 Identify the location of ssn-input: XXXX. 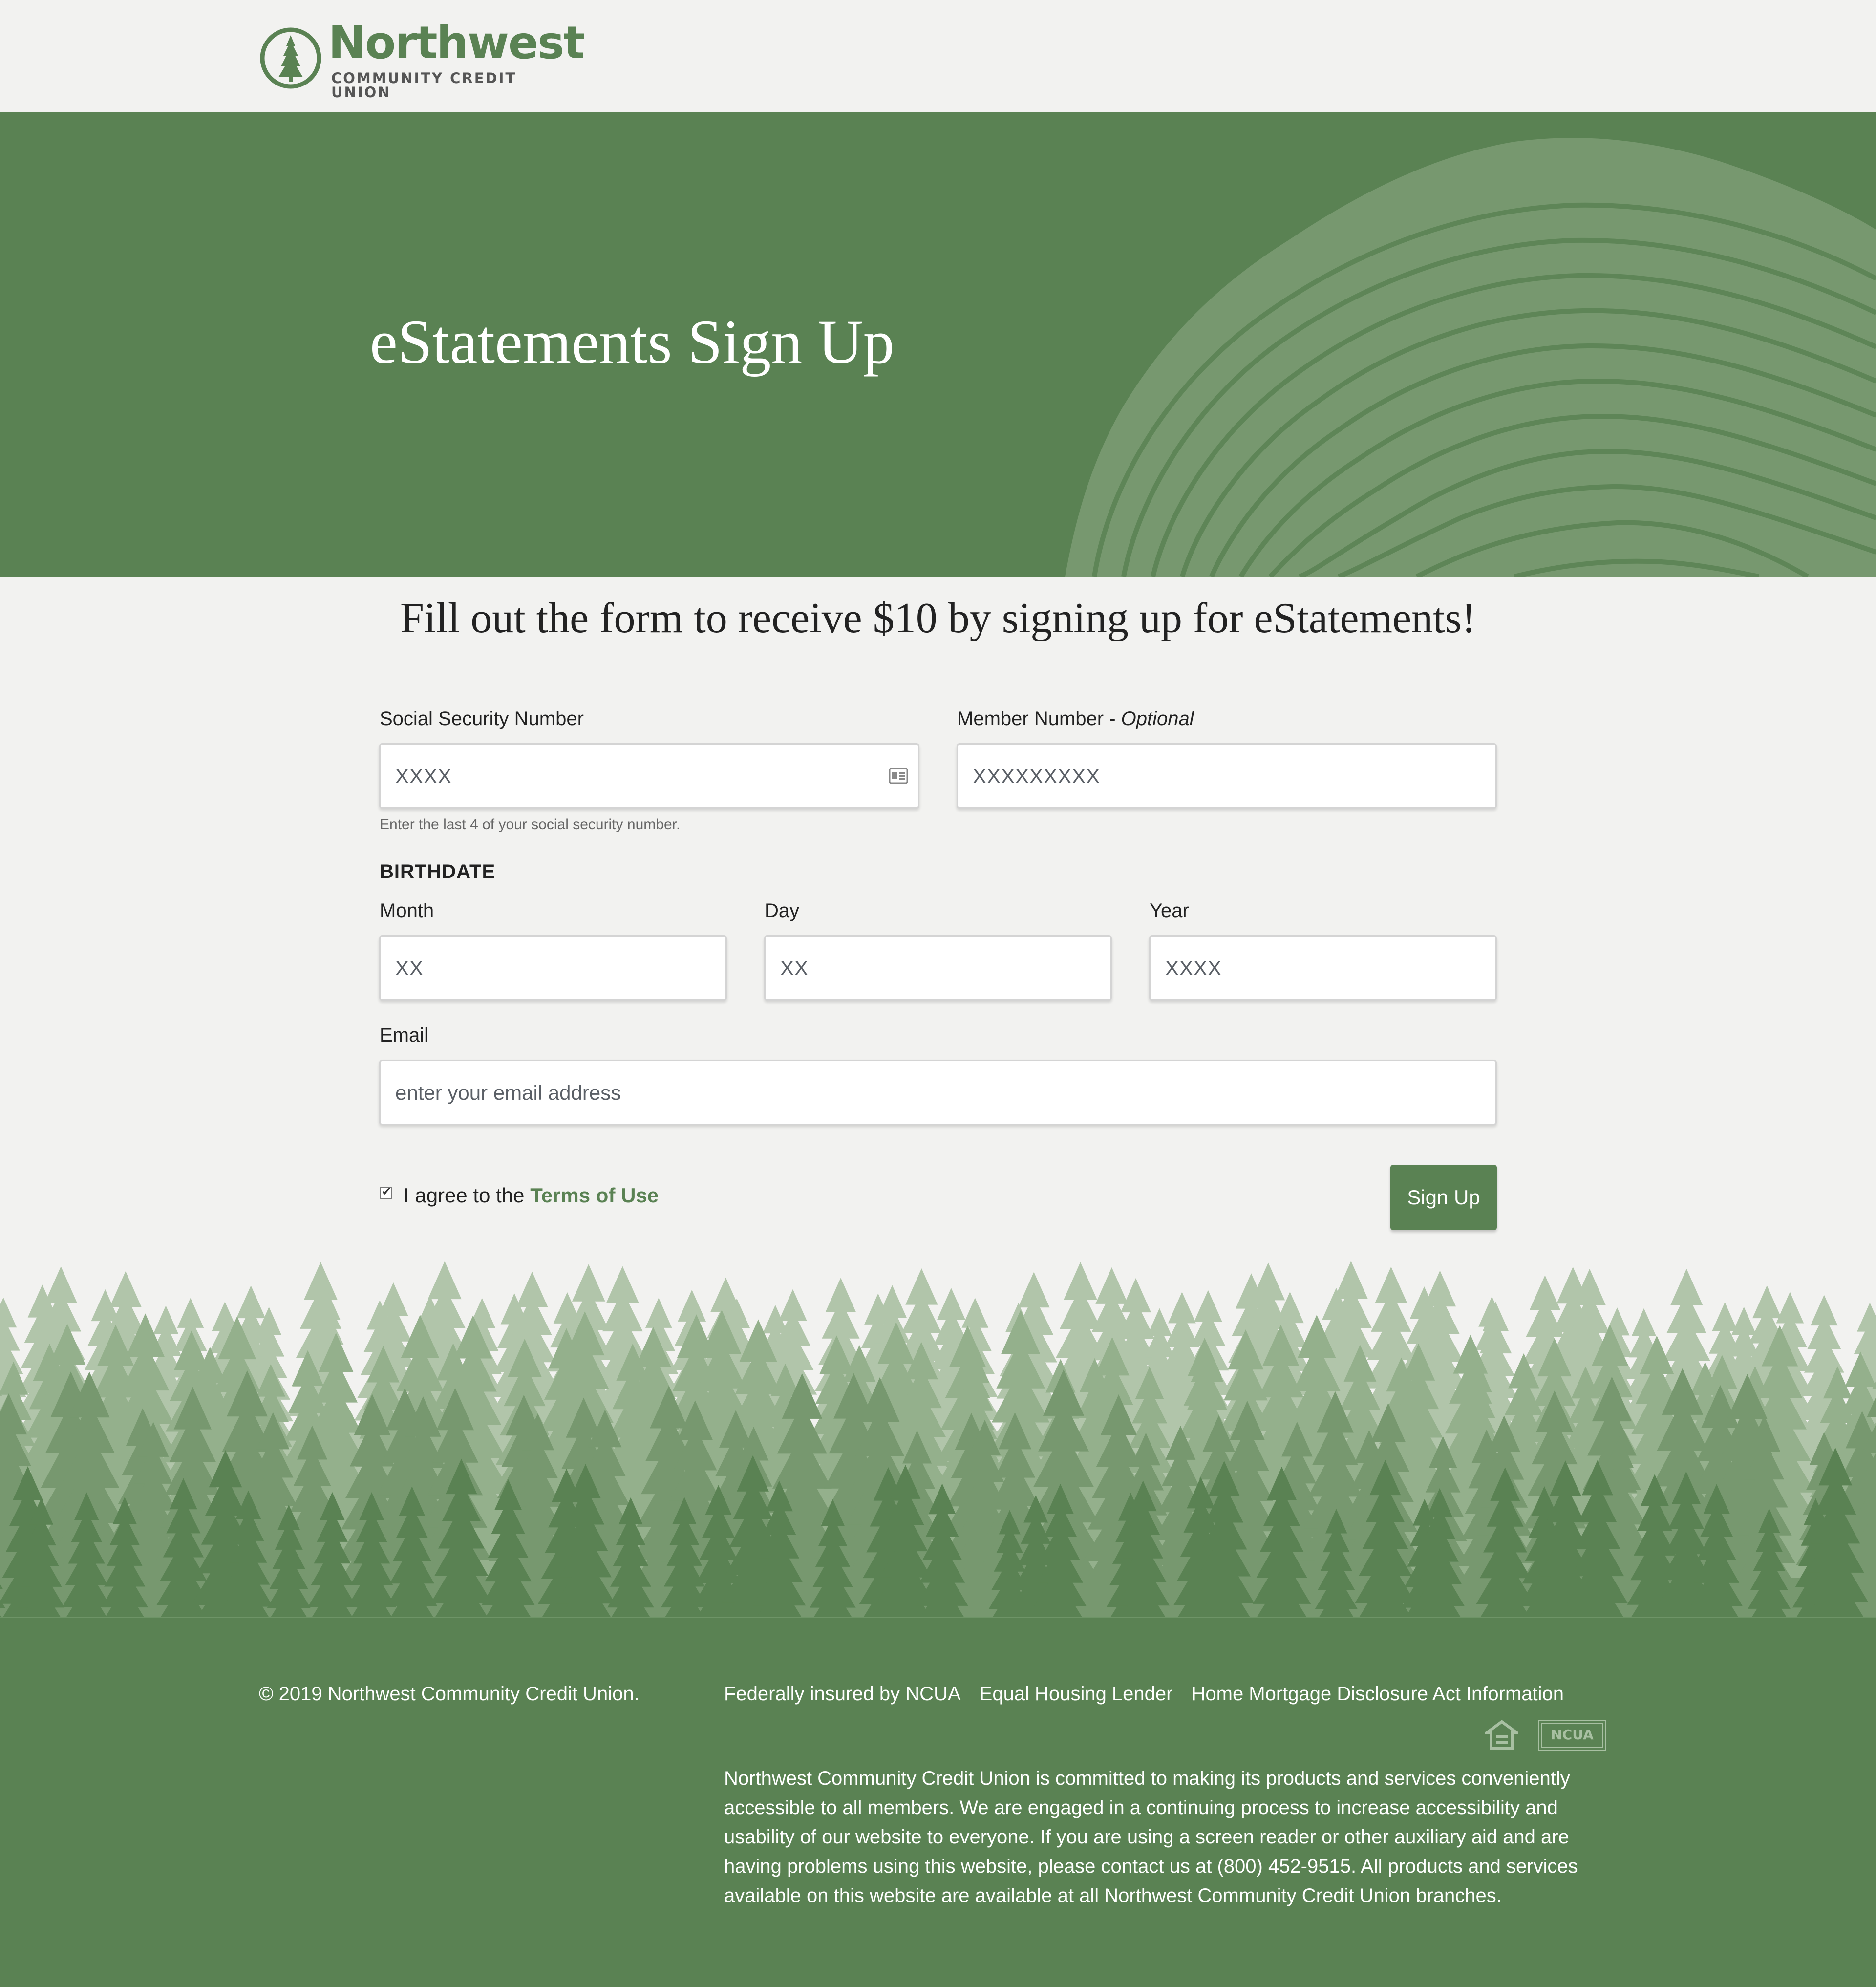
(649, 776).